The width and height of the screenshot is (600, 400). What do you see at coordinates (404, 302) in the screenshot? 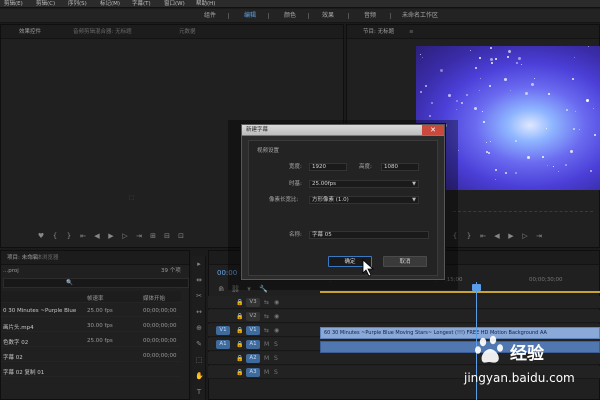
I see `track-v3: 🔒 V3 ⇆ ◉` at bounding box center [404, 302].